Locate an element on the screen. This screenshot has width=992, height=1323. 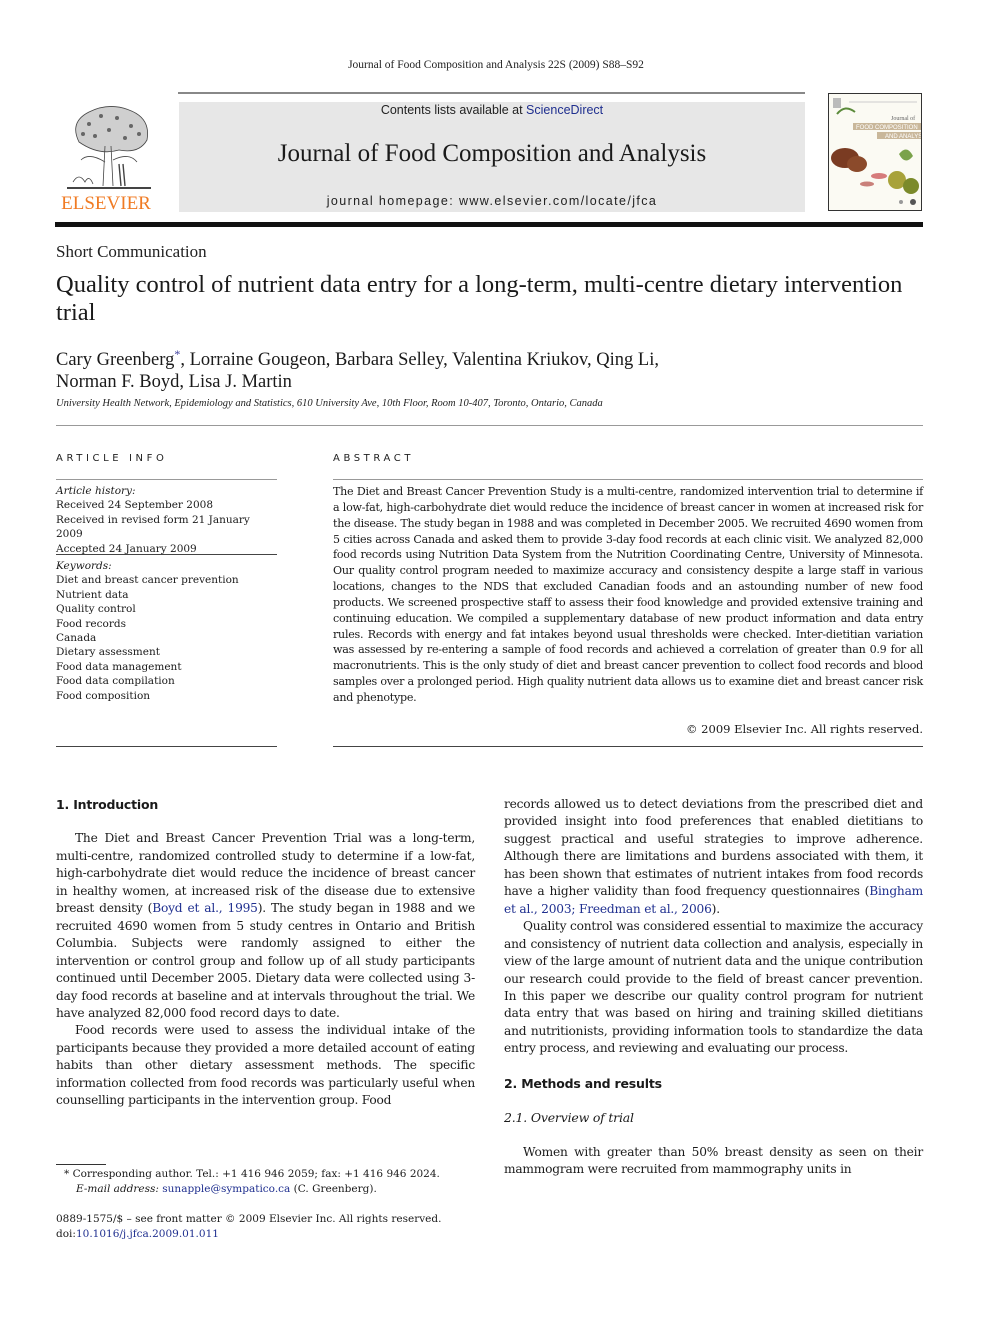
sciencedirect-link: ScienceDirect is located at coordinates (564, 110).